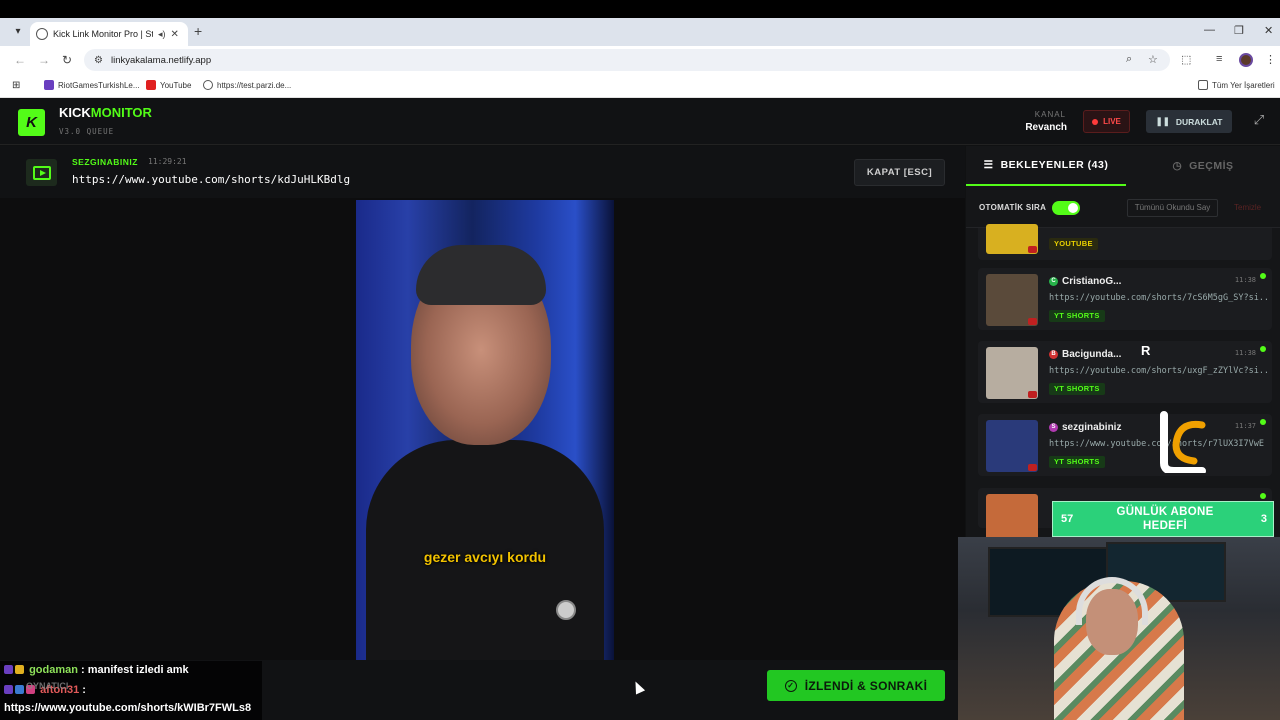 Image resolution: width=1280 pixels, height=720 pixels. What do you see at coordinates (1247, 207) in the screenshot?
I see `clear-button: Temizle` at bounding box center [1247, 207].